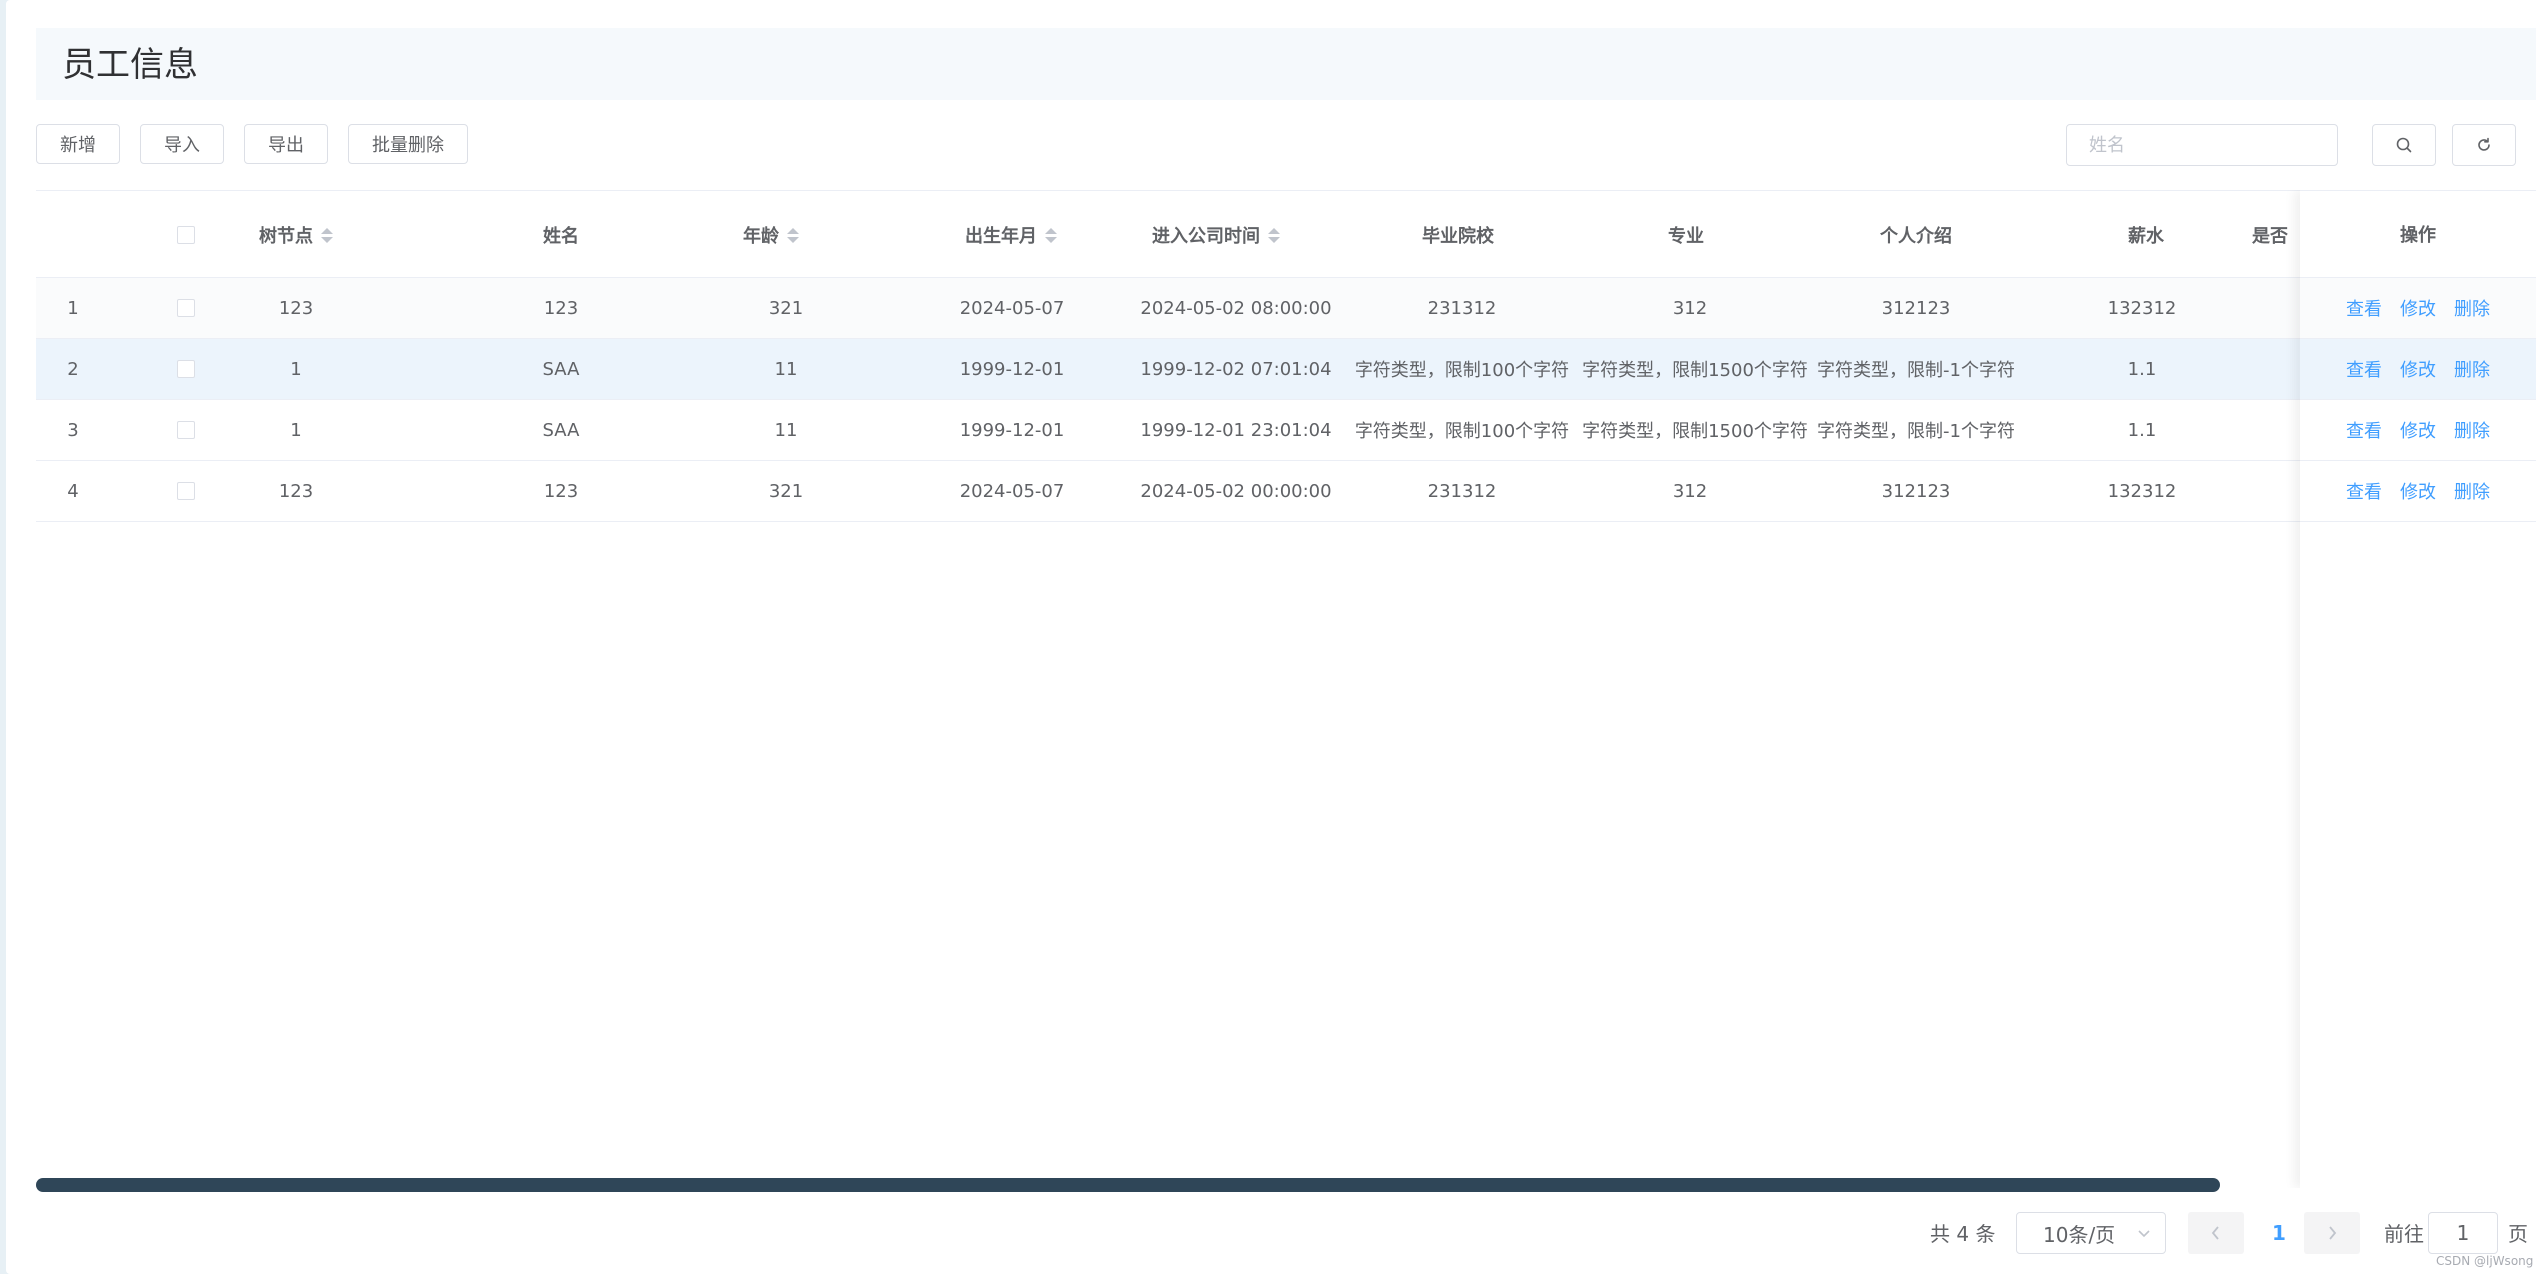  I want to click on header-school-label: 毕业院校, so click(1458, 236).